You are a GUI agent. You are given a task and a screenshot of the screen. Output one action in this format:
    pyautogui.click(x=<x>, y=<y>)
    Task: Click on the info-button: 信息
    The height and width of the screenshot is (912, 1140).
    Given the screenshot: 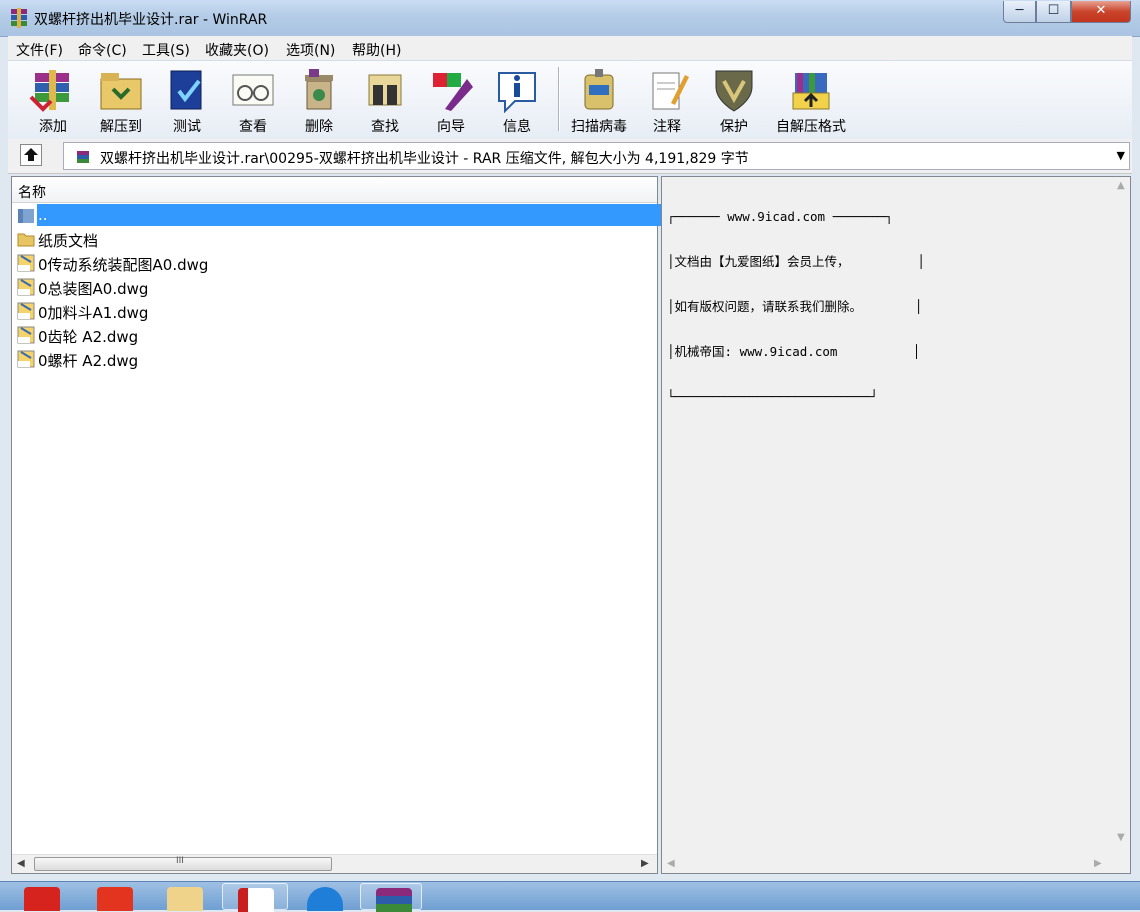 What is the action you would take?
    pyautogui.click(x=517, y=99)
    